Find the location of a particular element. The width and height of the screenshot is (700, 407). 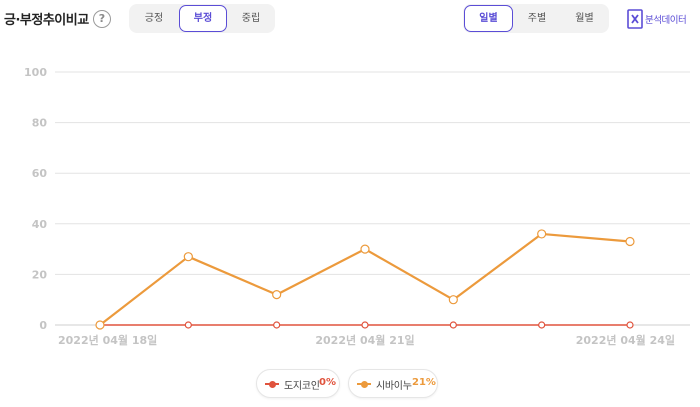

sentiment-tab-group: 긍정 부정 중립 is located at coordinates (202, 18).